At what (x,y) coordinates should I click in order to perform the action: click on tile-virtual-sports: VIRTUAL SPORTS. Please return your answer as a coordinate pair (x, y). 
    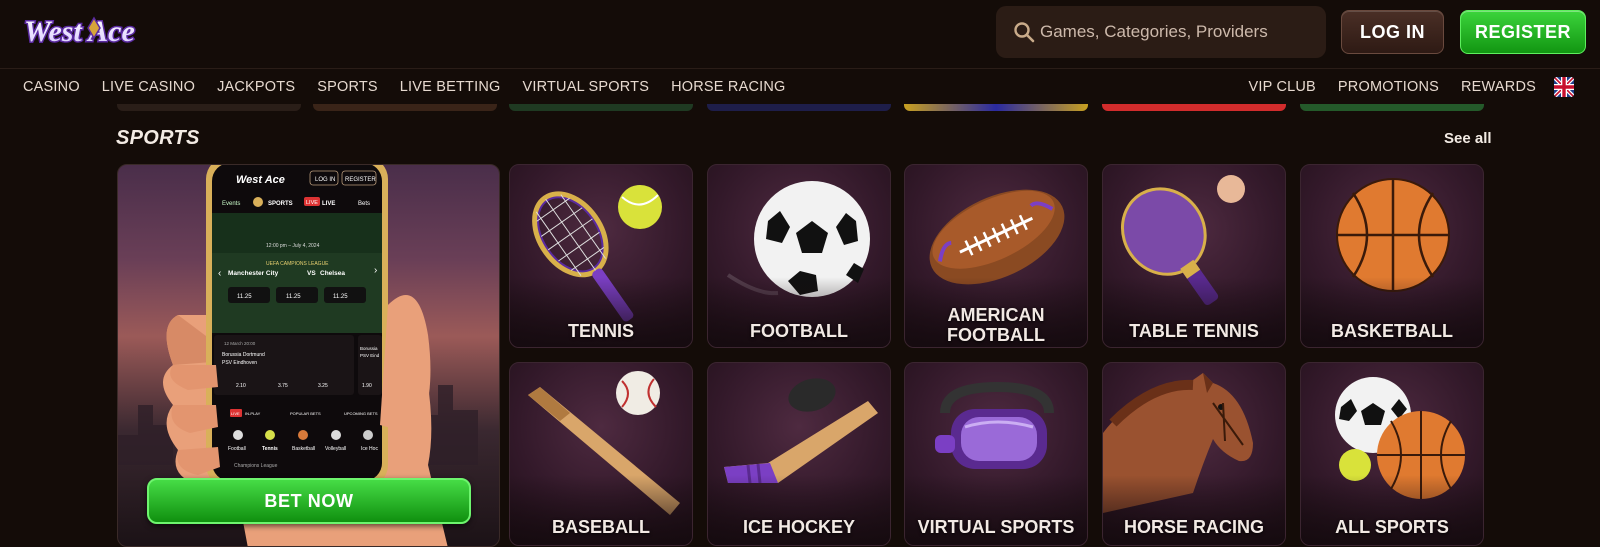
    Looking at the image, I should click on (996, 454).